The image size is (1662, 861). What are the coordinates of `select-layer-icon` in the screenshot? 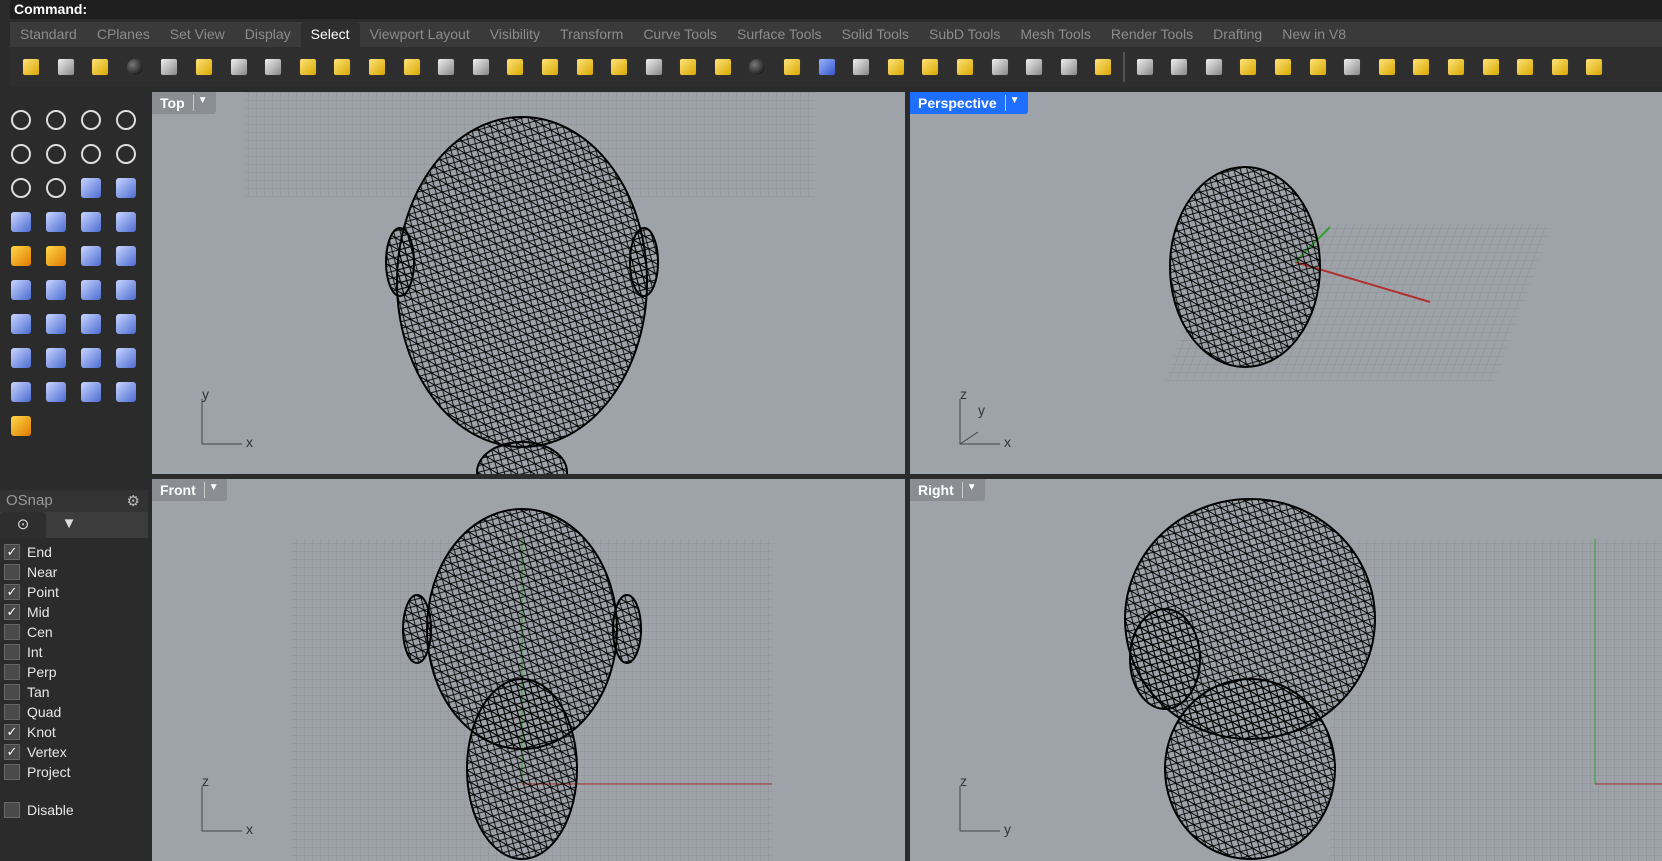 It's located at (169, 67).